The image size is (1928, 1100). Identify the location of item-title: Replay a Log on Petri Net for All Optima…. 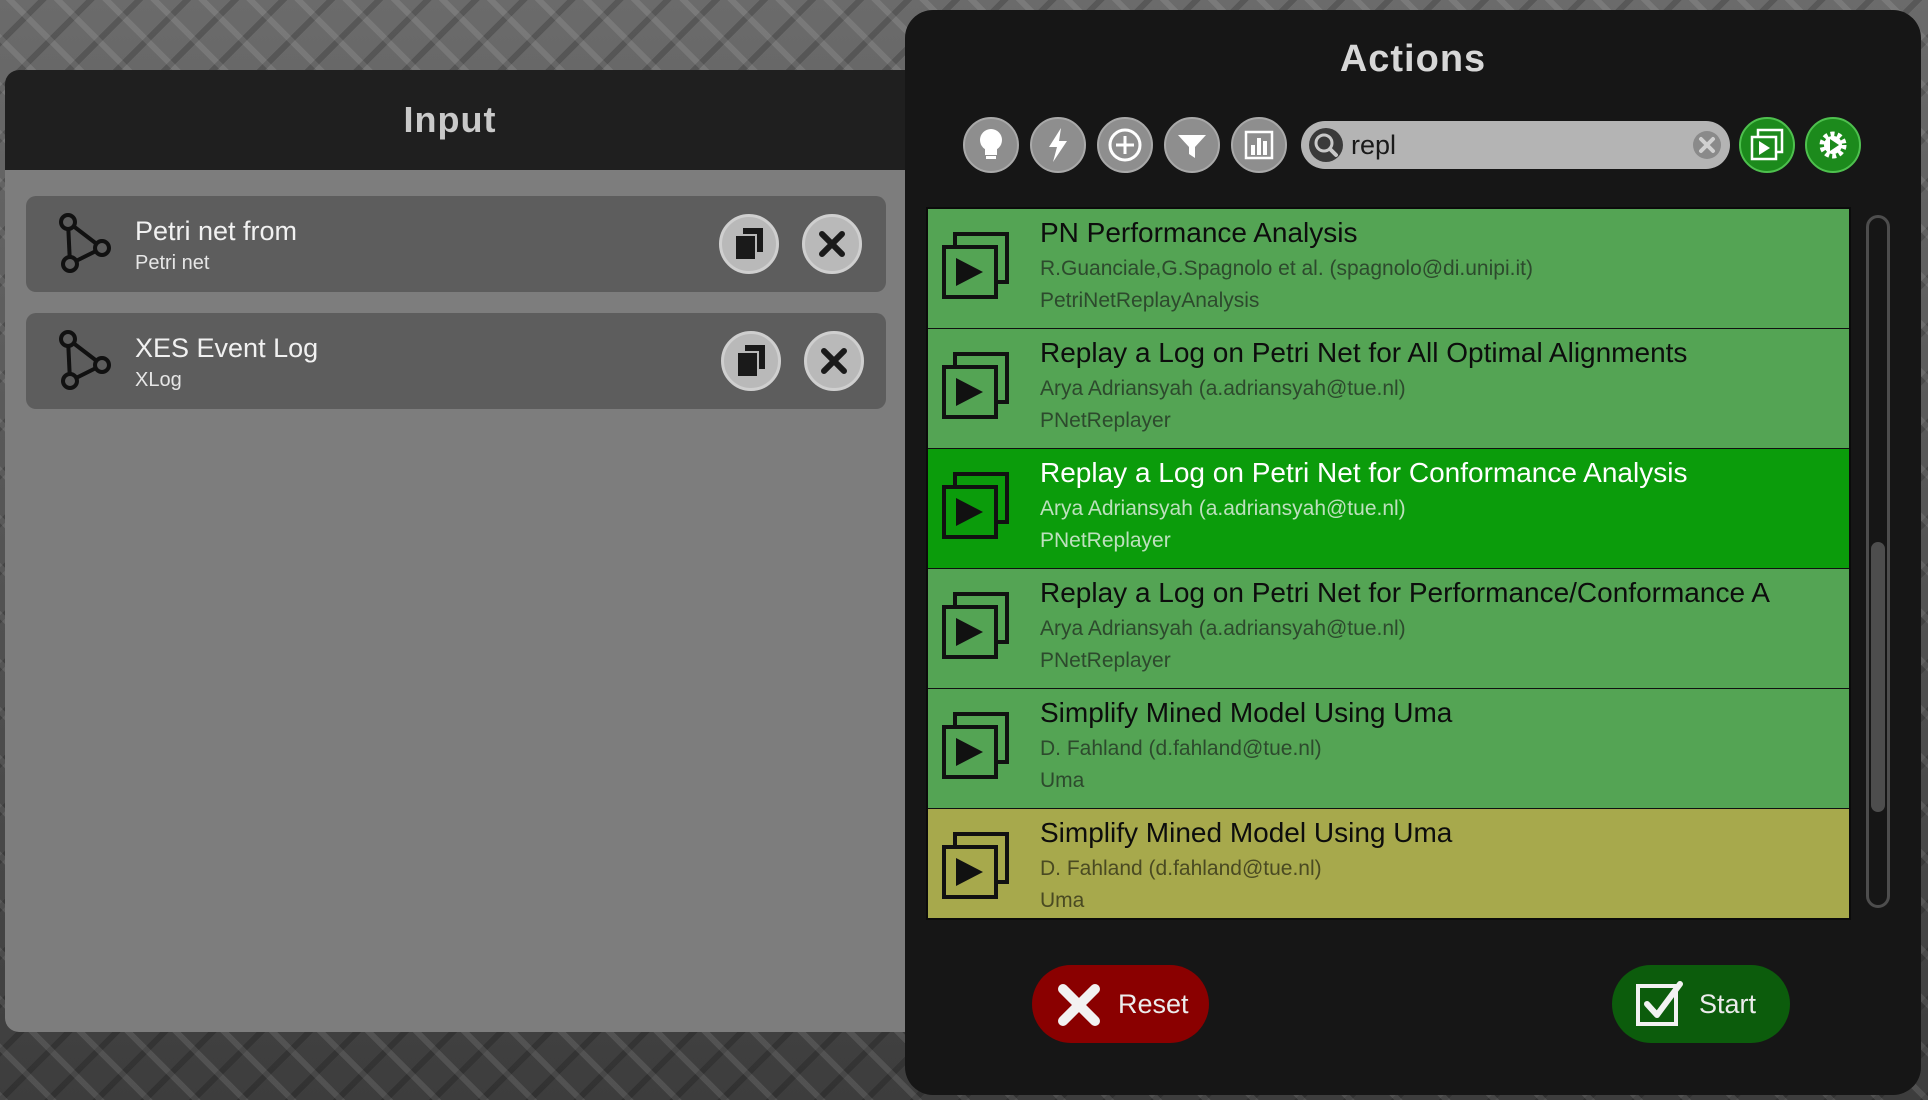
(1364, 352).